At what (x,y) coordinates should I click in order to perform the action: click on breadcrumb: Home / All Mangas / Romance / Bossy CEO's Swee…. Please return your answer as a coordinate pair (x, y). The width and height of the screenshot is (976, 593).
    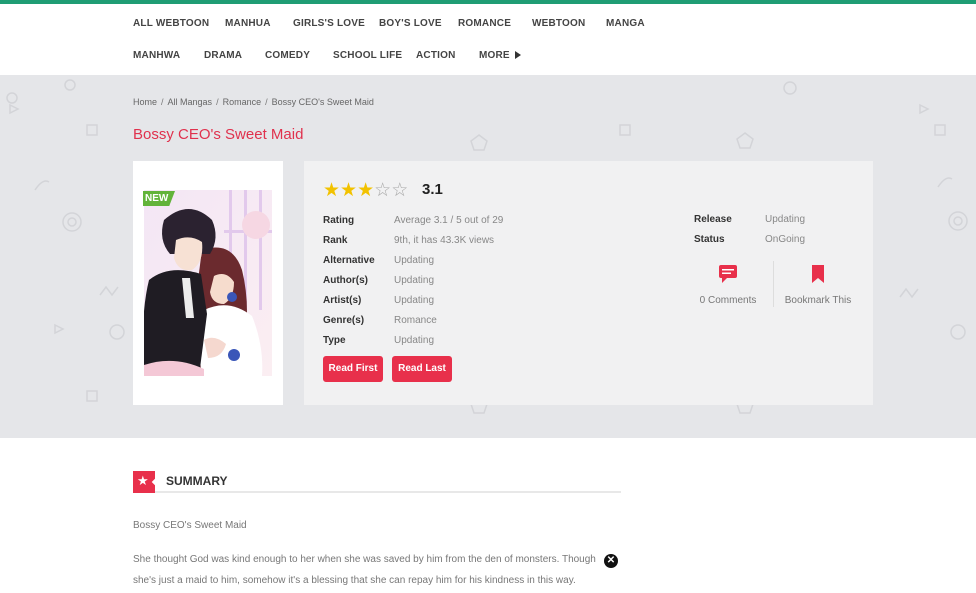
    Looking at the image, I should click on (253, 102).